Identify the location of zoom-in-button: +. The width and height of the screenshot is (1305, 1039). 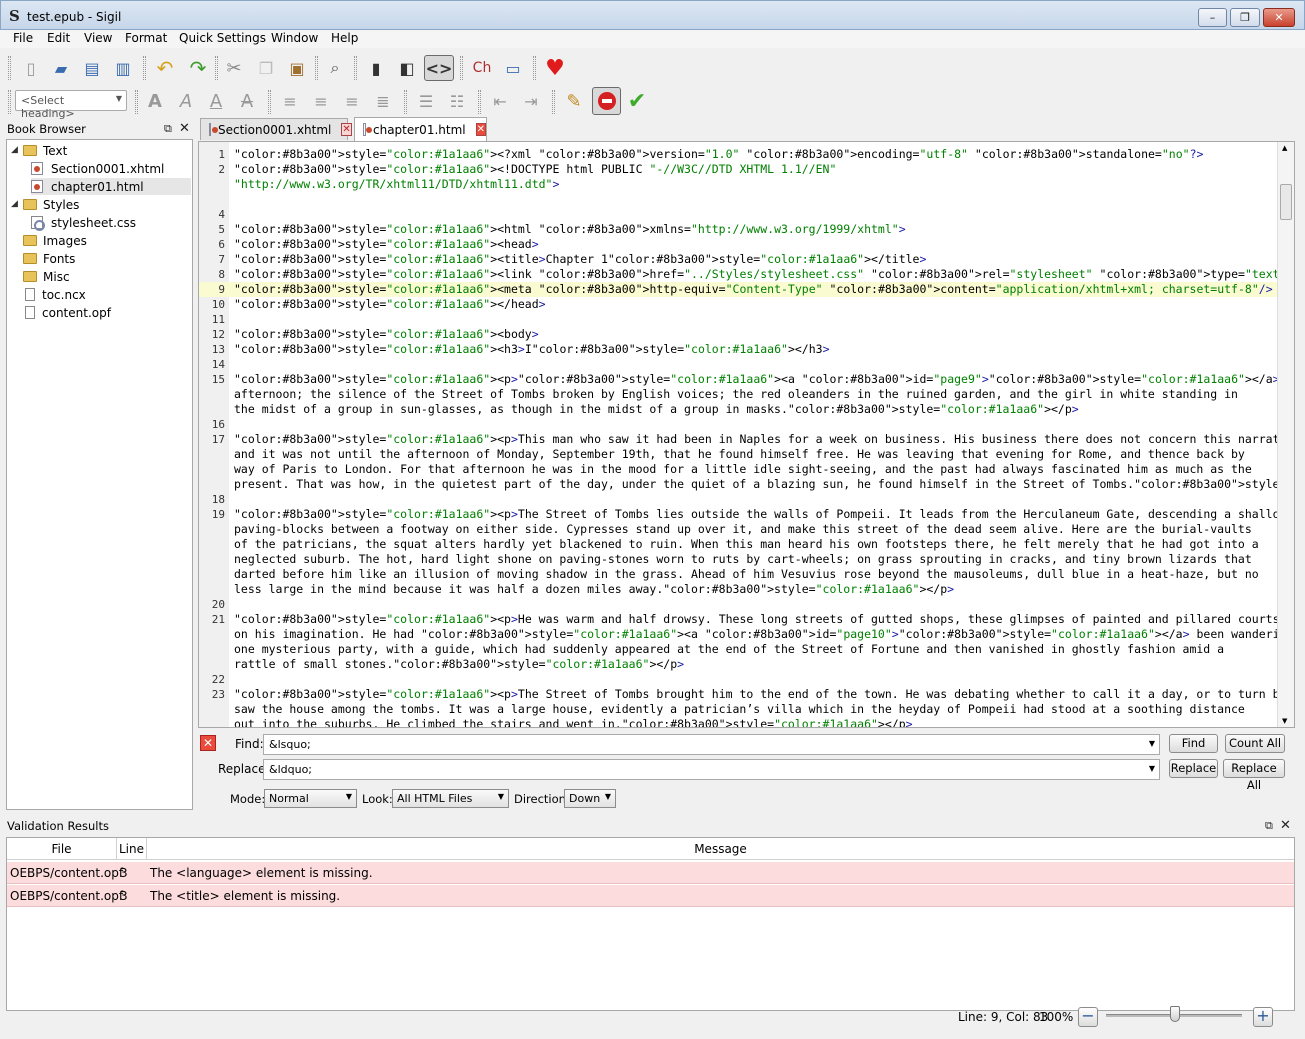
(1263, 1017).